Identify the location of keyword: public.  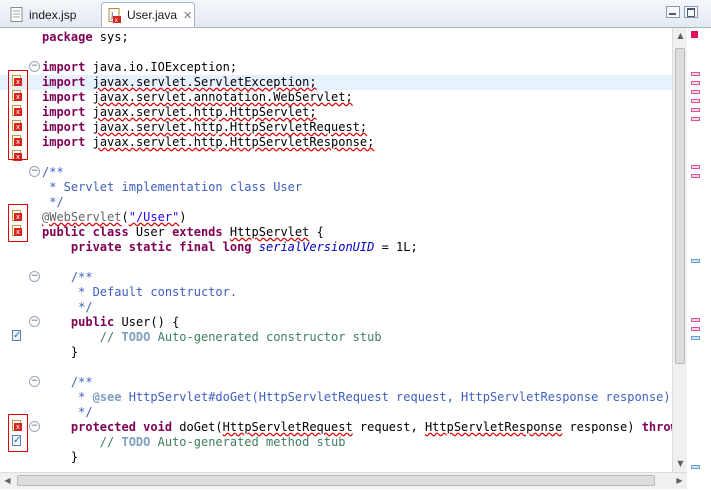
(92, 322).